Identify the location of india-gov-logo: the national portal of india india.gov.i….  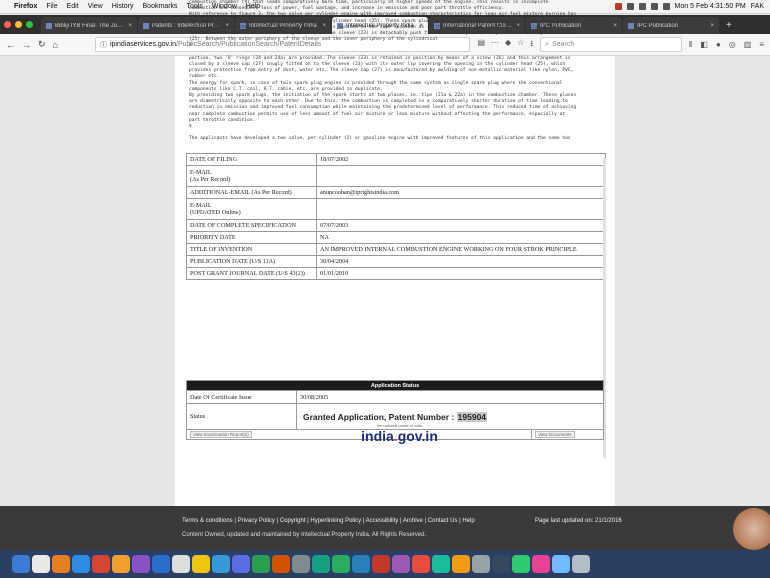
(399, 435).